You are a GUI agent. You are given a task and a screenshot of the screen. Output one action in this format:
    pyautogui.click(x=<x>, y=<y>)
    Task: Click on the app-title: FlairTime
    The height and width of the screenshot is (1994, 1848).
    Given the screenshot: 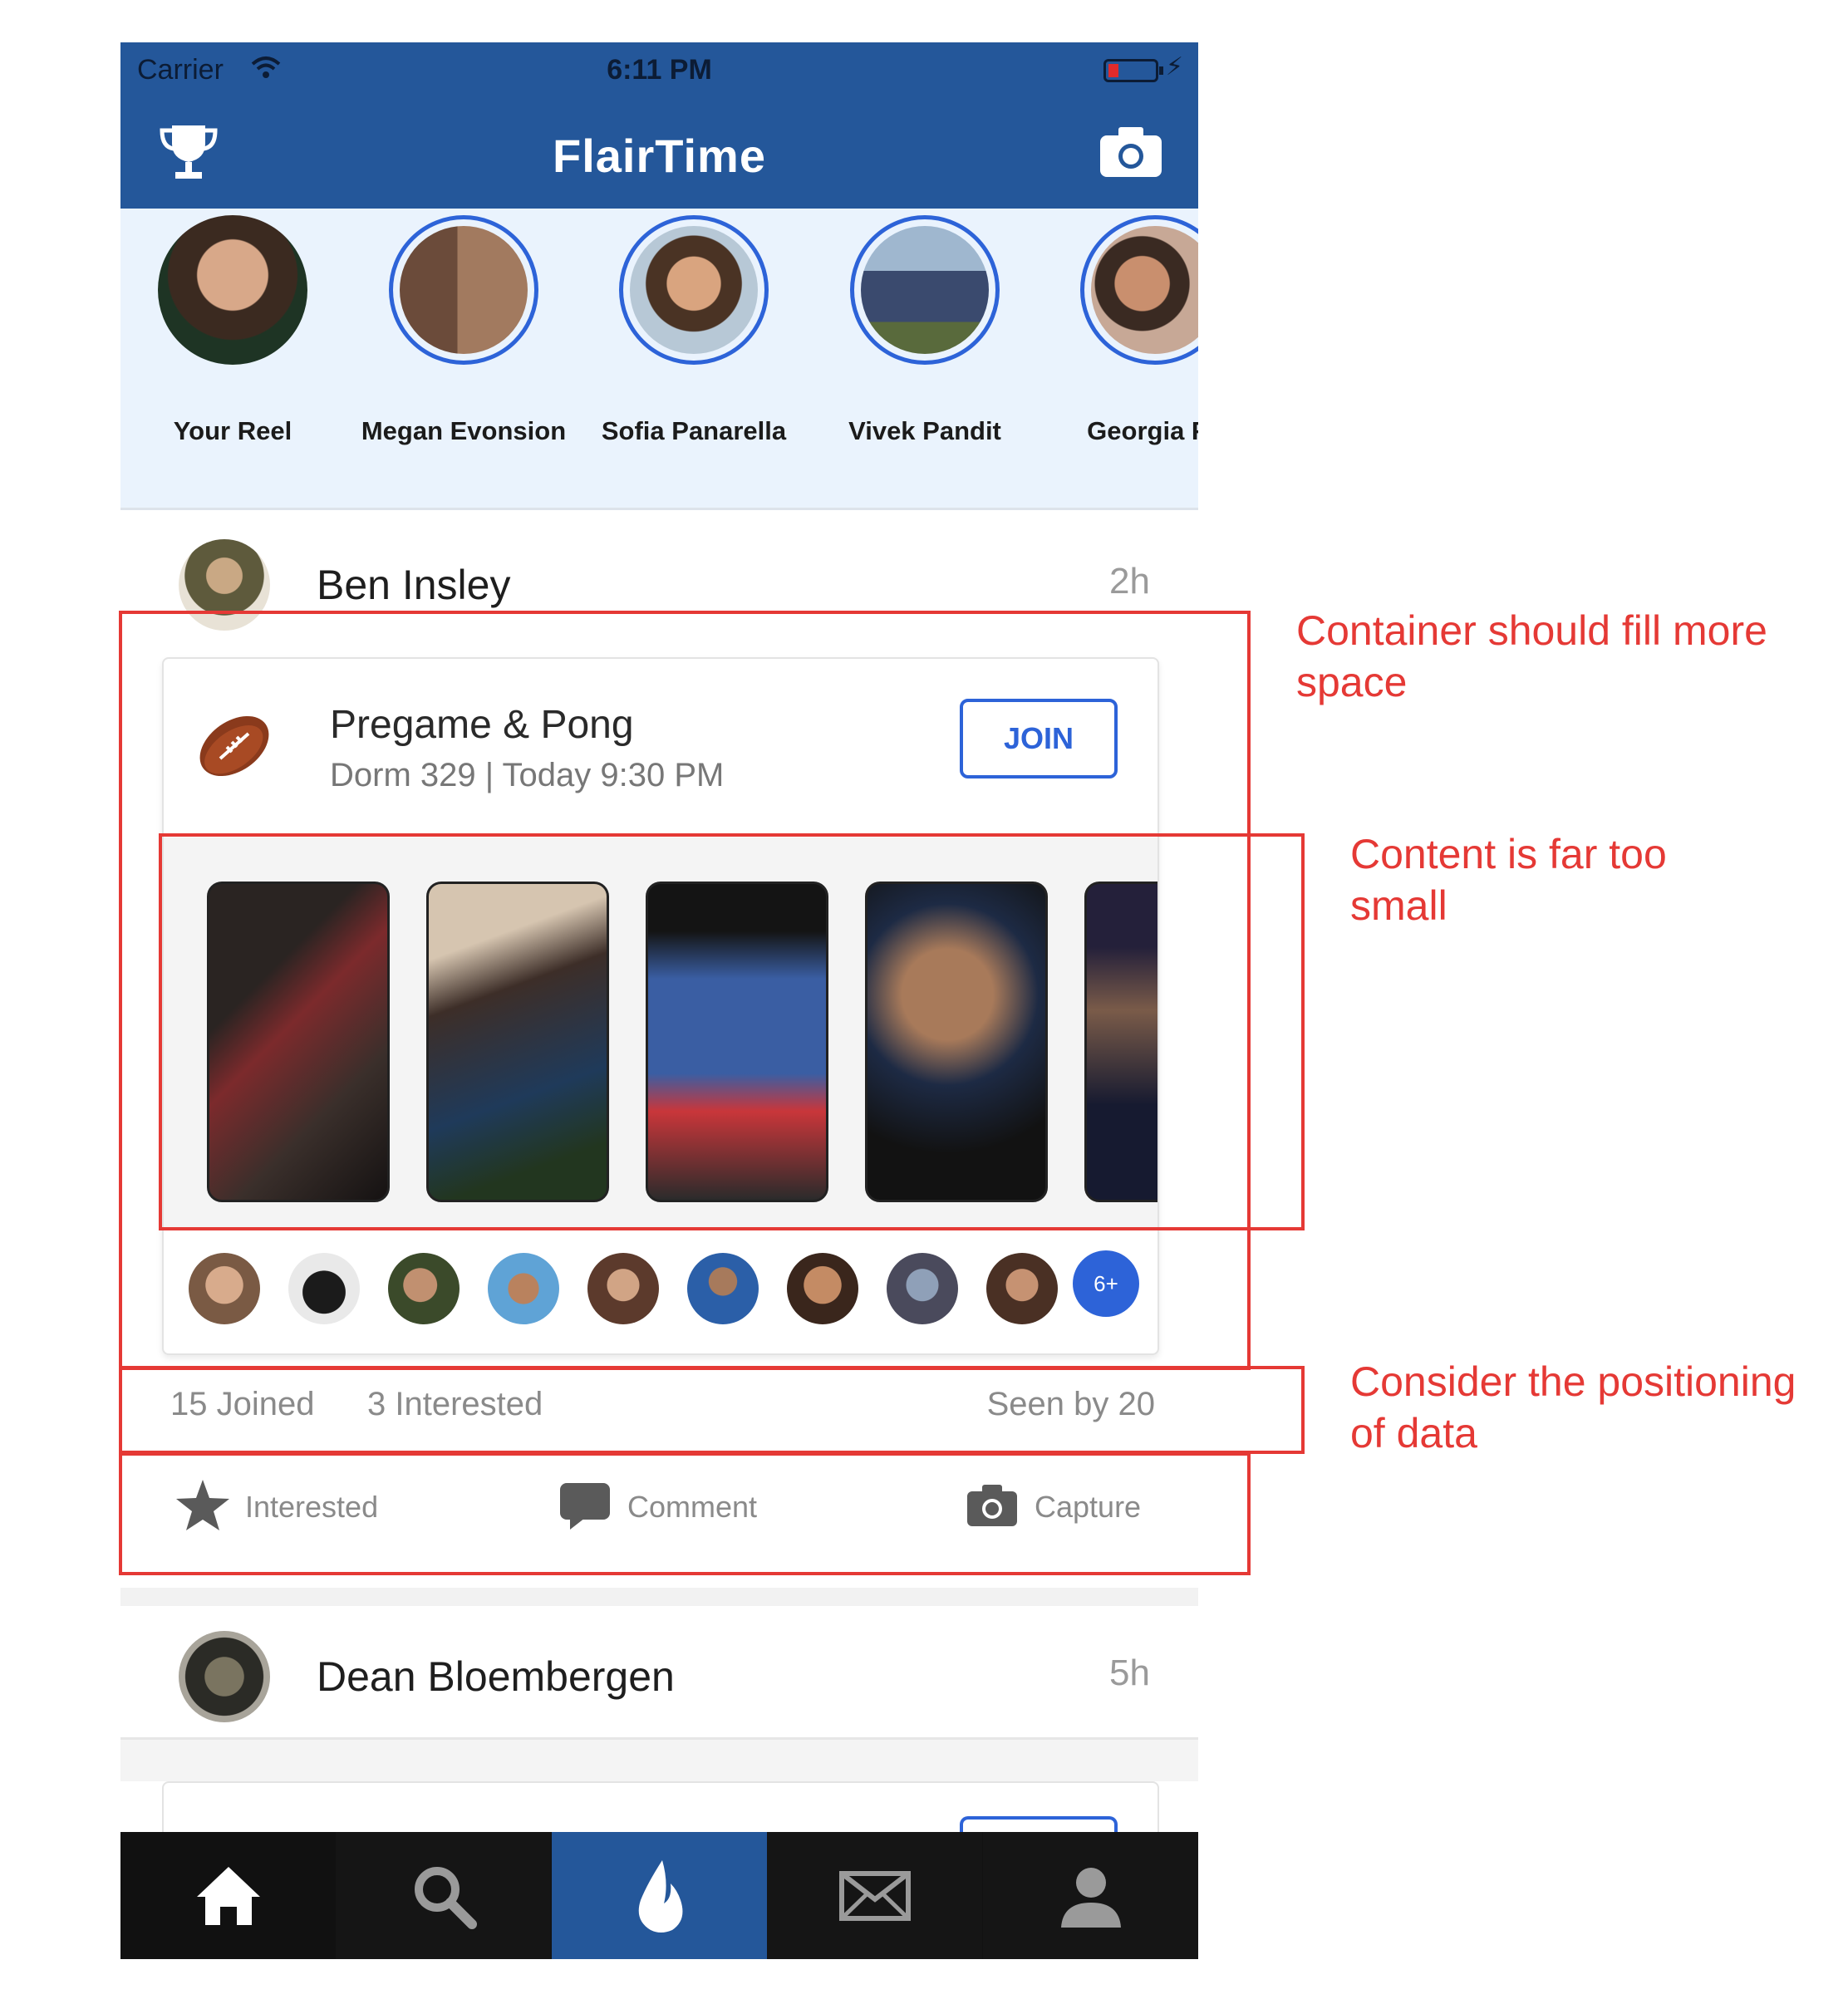 What is the action you would take?
    pyautogui.click(x=660, y=156)
    